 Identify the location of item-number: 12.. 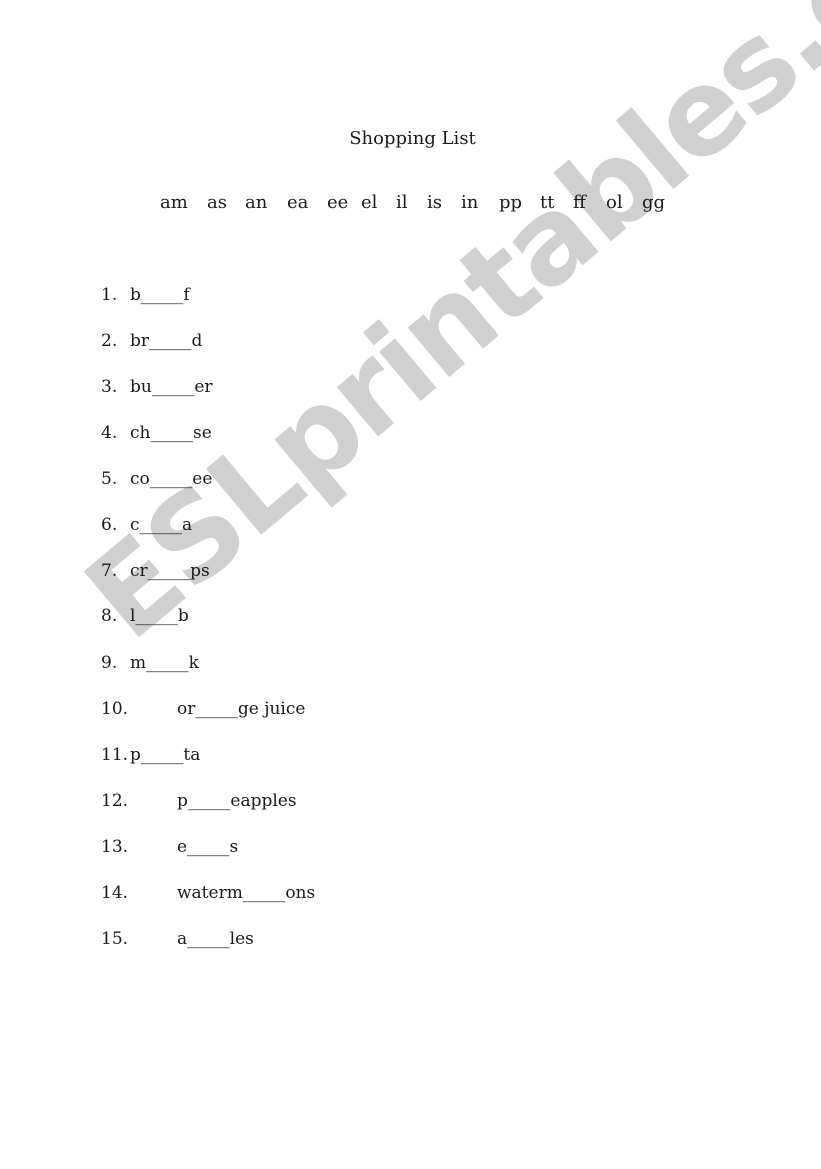
(115, 801).